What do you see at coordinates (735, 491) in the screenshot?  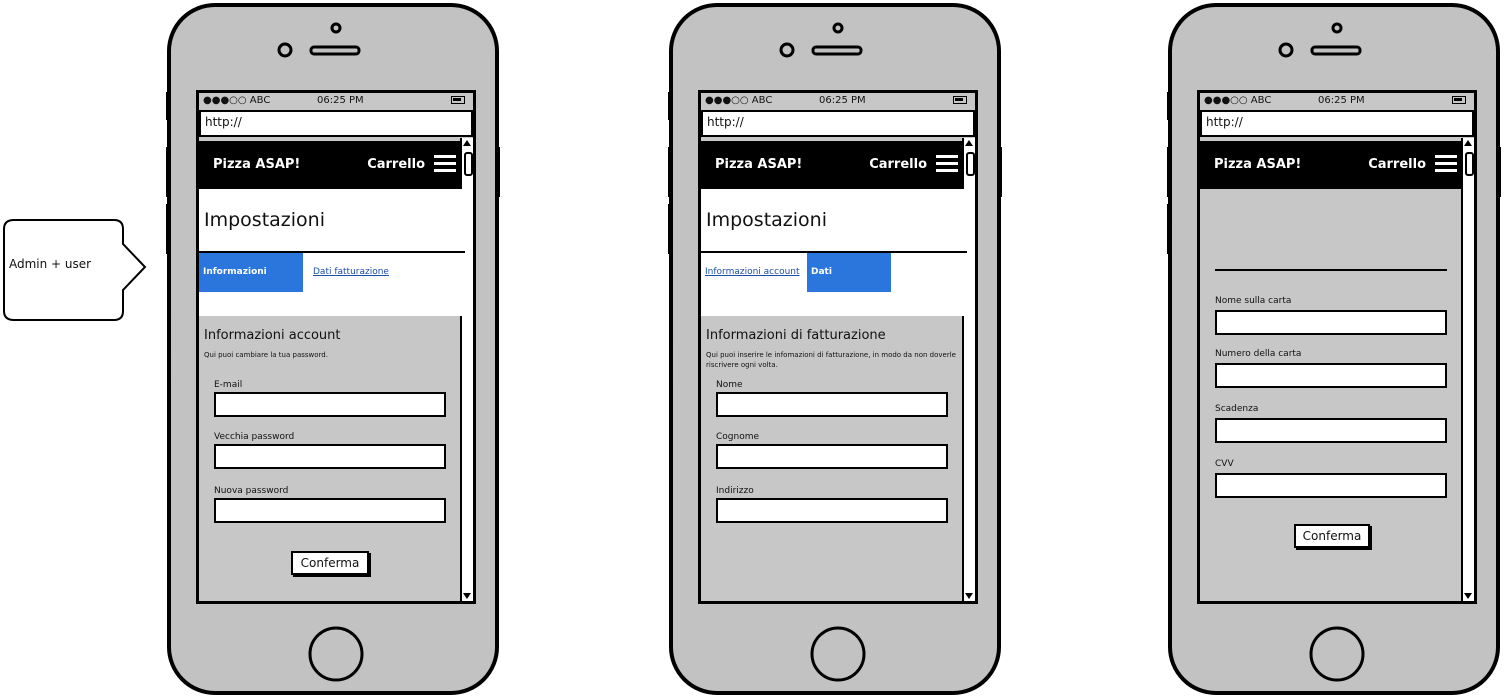 I see `field-label: Indirizzo` at bounding box center [735, 491].